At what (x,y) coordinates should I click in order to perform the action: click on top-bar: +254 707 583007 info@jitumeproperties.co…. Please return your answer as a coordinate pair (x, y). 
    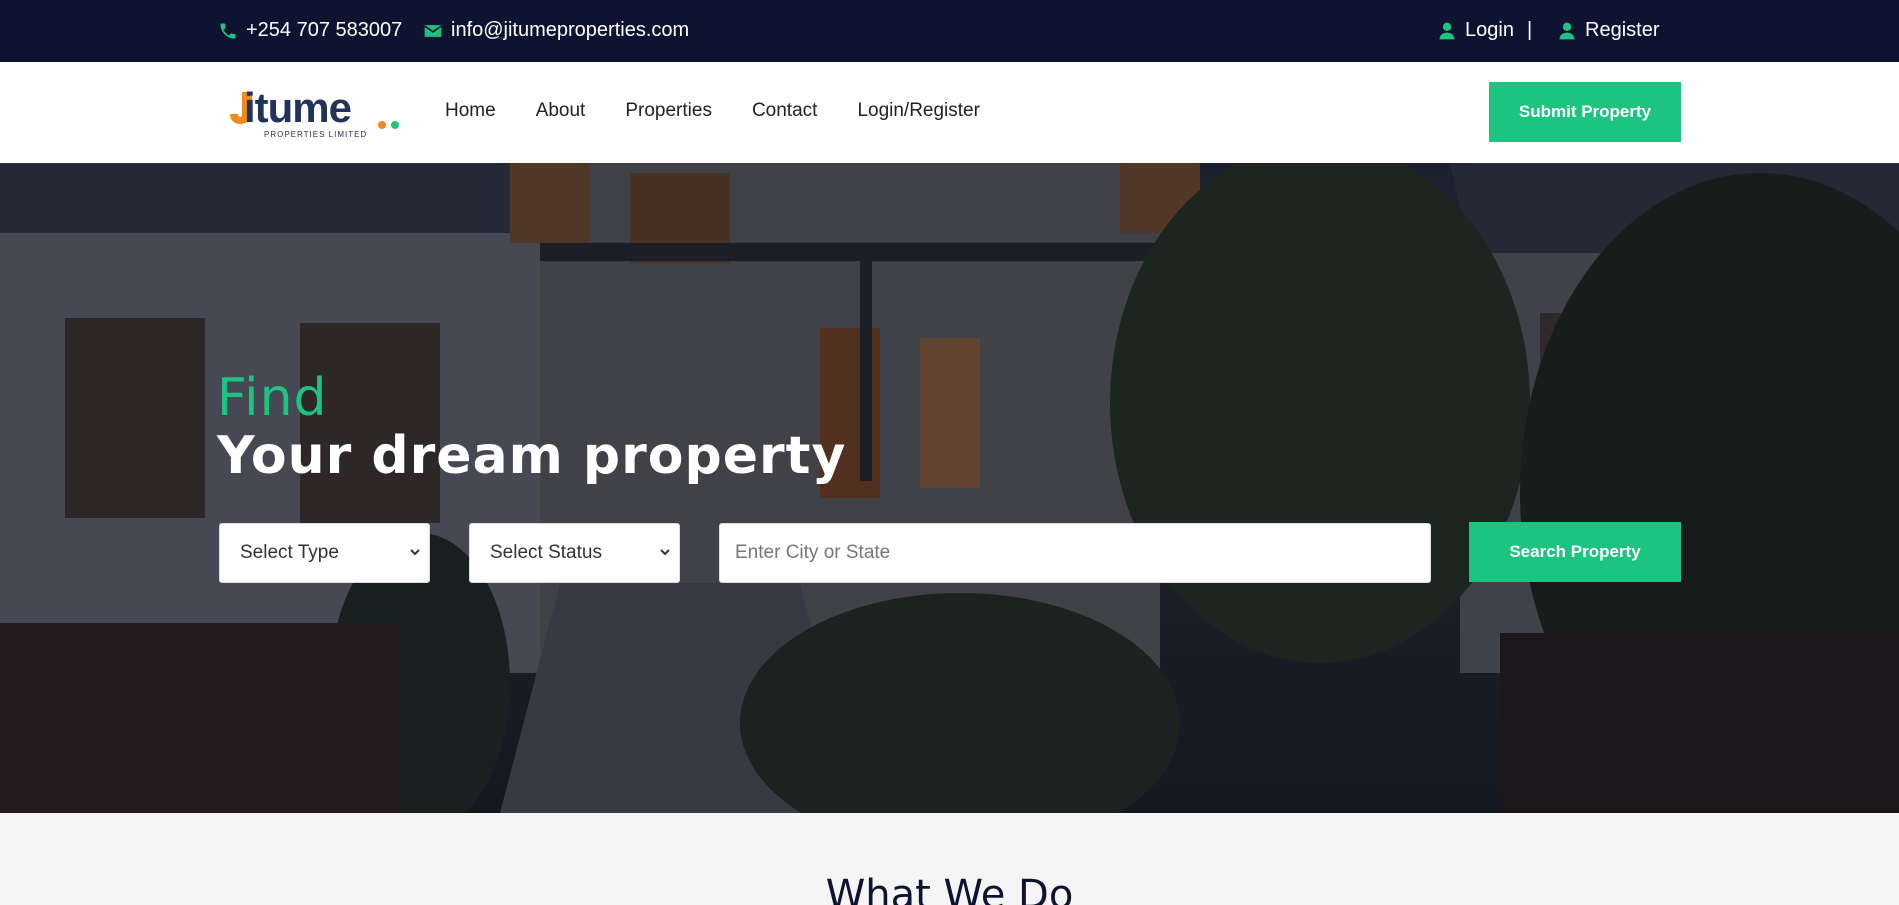
    Looking at the image, I should click on (949, 31).